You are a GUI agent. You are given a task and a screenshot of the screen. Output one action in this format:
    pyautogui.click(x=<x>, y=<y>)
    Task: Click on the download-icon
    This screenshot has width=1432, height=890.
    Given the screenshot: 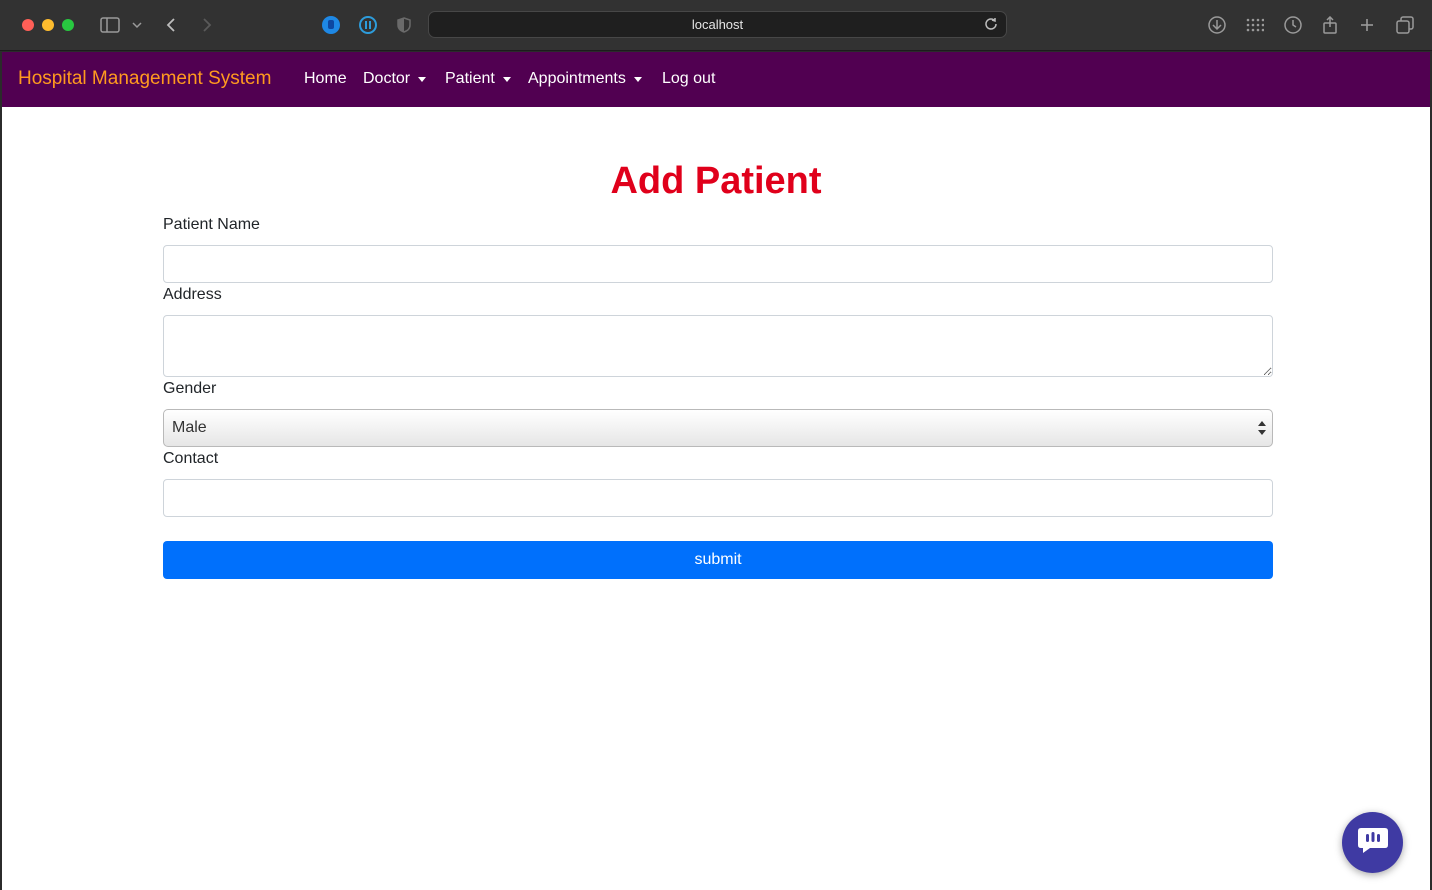 What is the action you would take?
    pyautogui.click(x=1217, y=25)
    